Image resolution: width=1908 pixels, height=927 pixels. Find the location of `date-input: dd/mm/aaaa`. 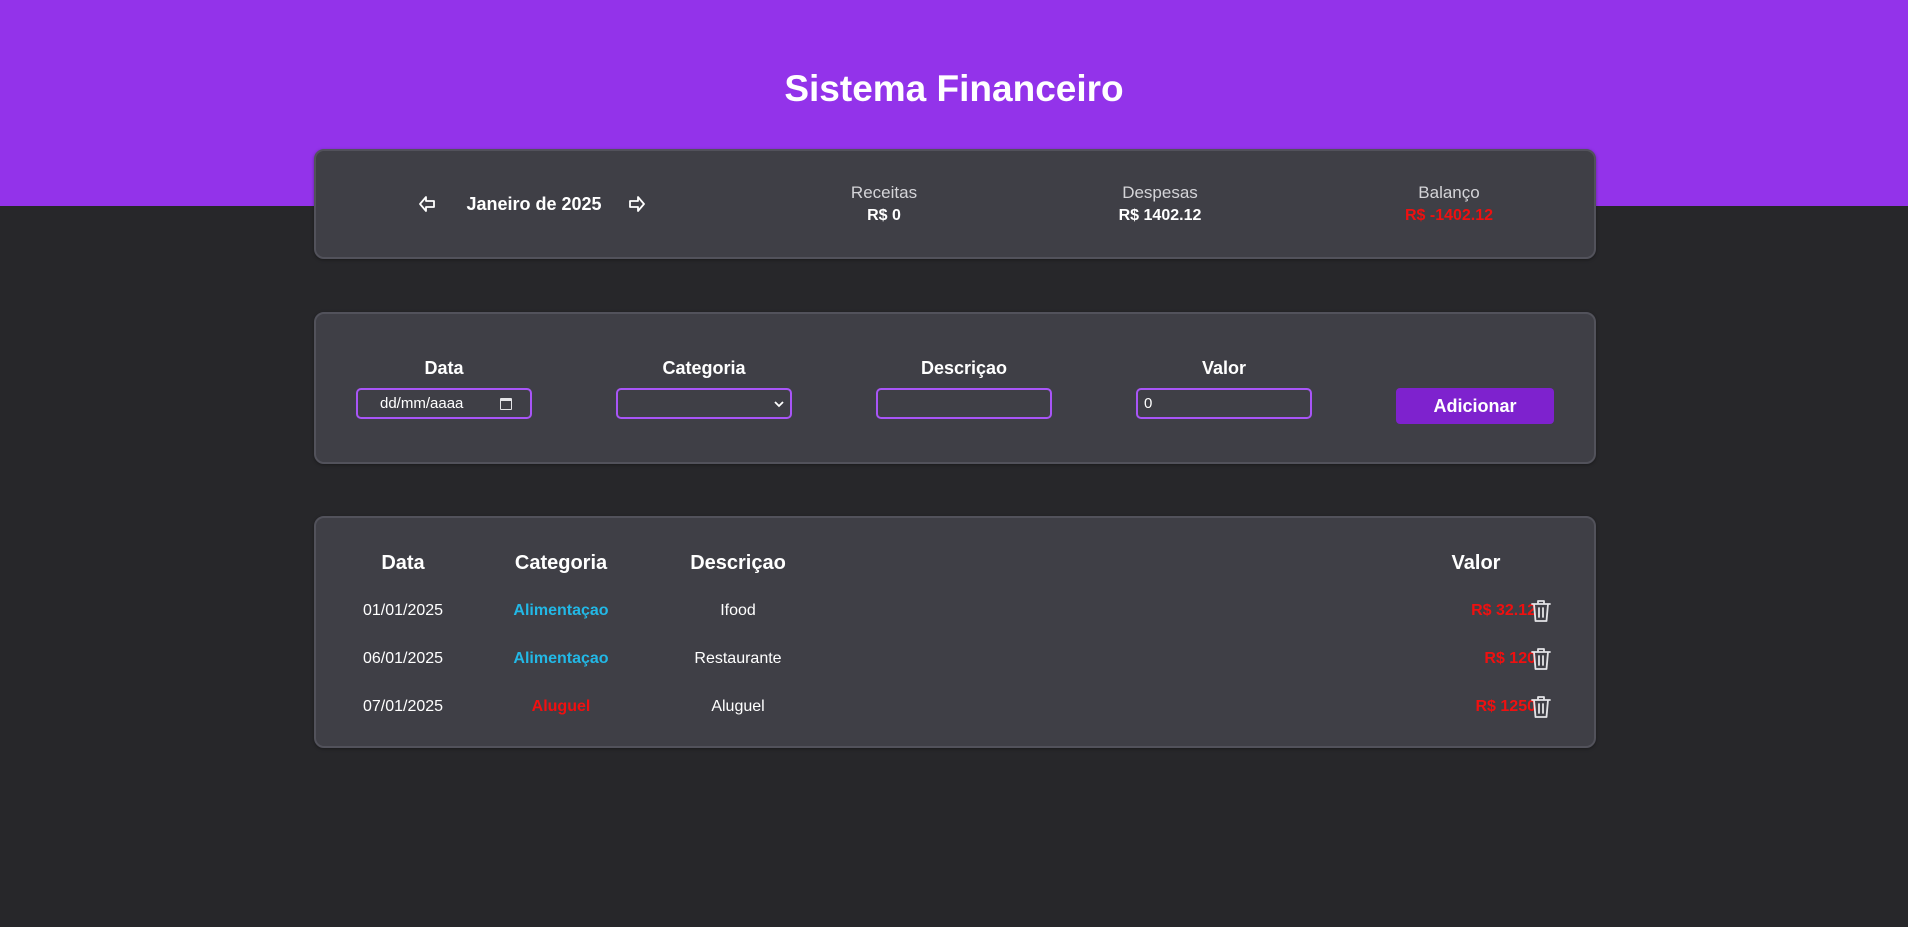

date-input: dd/mm/aaaa is located at coordinates (444, 403).